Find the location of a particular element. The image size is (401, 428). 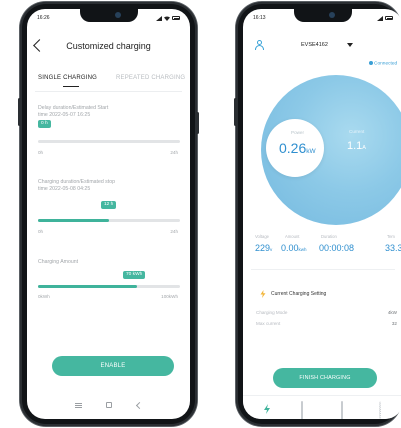

amount-label: Charging Amount is located at coordinates (58, 262).